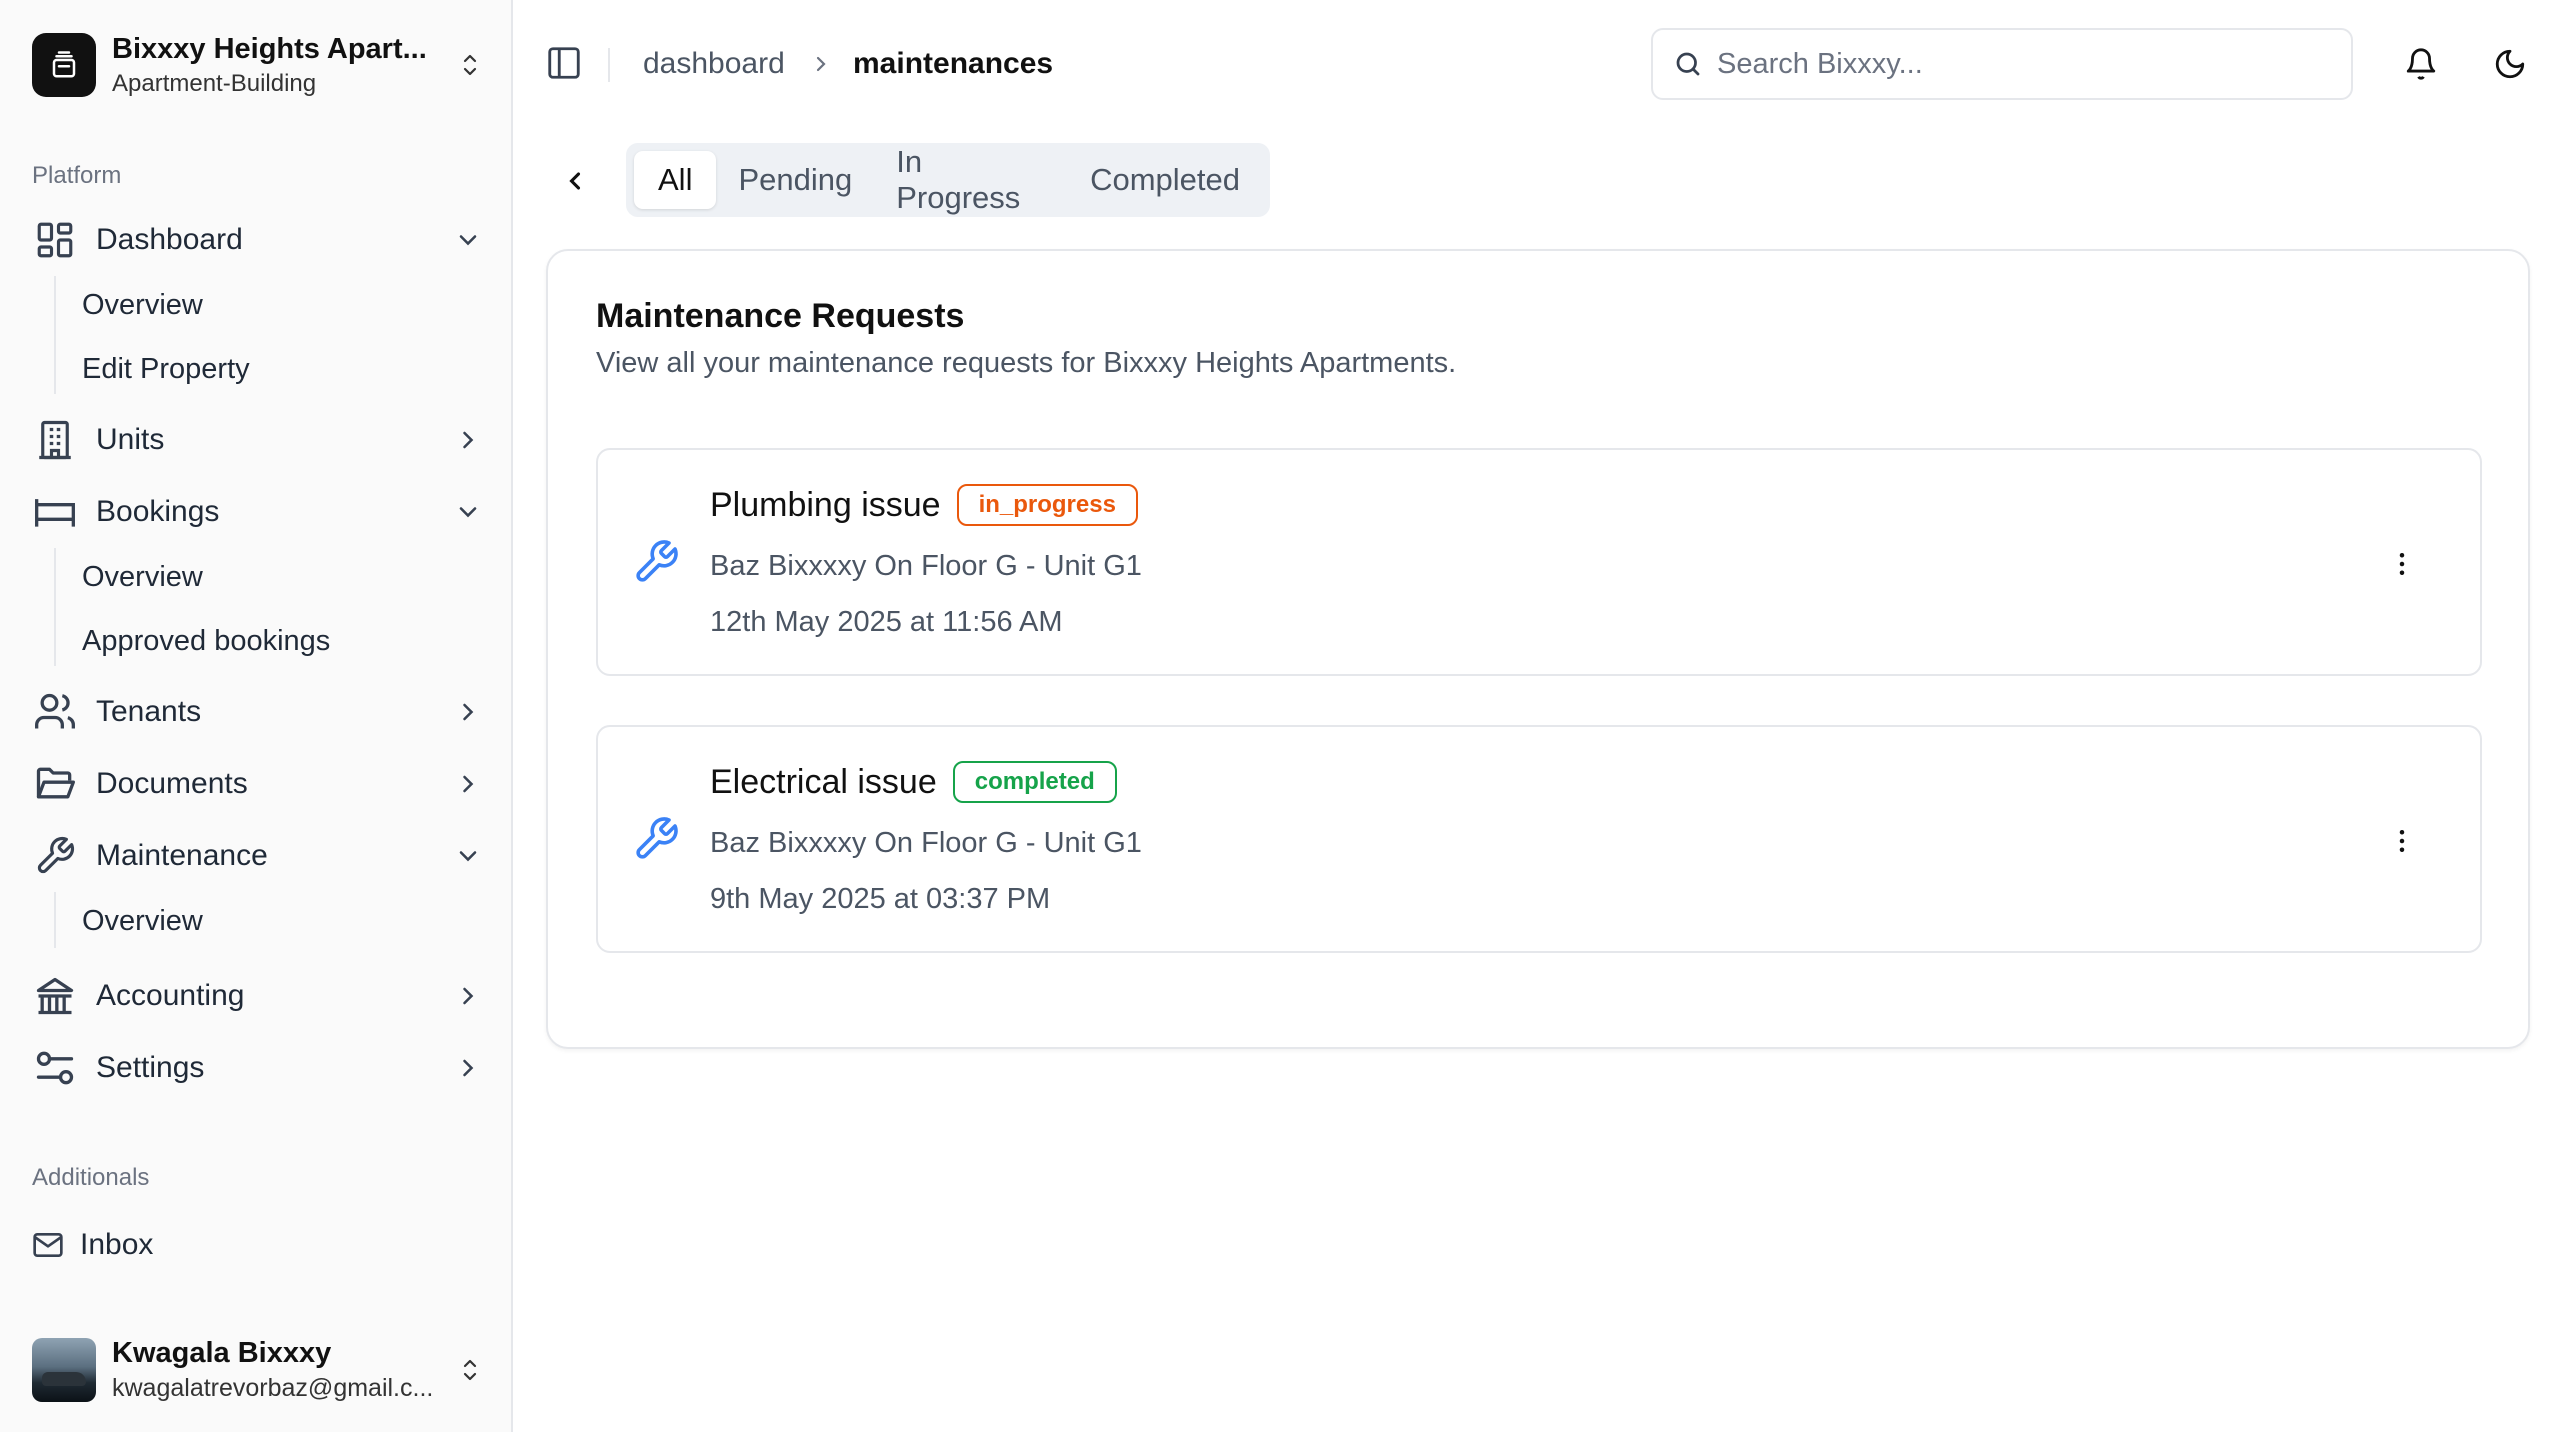 The width and height of the screenshot is (2560, 1432). I want to click on nav-label: Accounting, so click(170, 995).